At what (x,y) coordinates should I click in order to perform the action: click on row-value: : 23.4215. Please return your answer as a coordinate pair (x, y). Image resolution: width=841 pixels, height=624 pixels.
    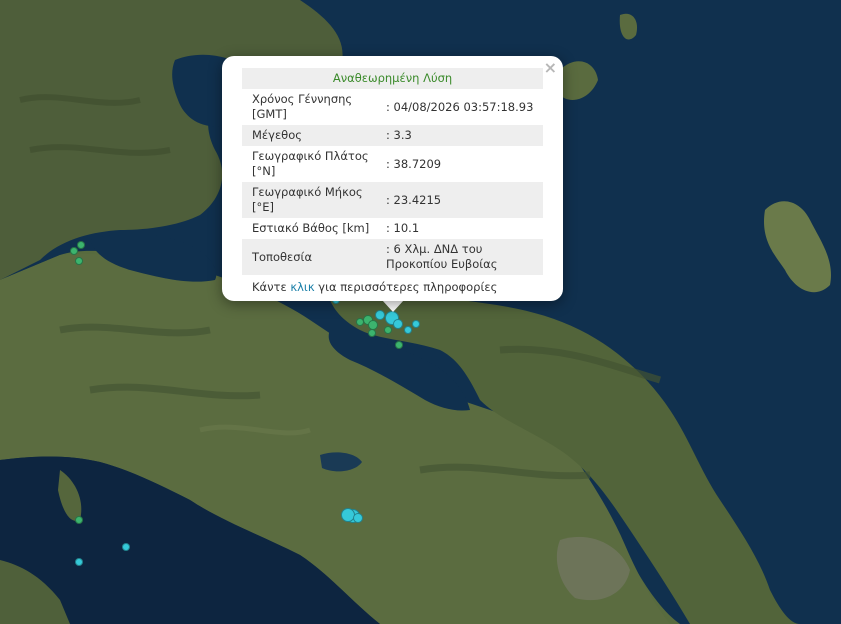
    Looking at the image, I should click on (459, 200).